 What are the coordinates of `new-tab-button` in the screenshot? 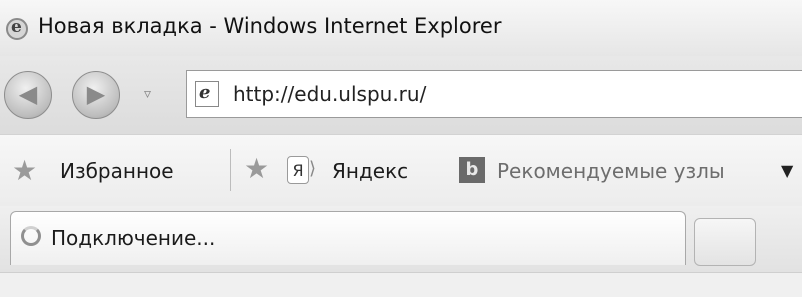 It's located at (725, 242).